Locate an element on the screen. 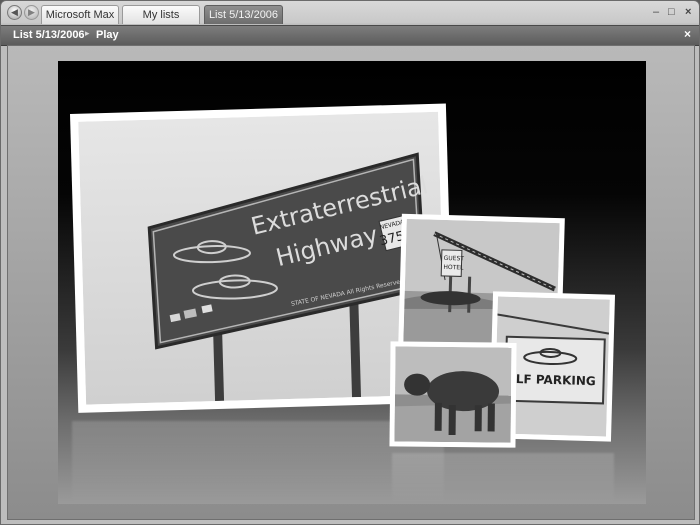 The height and width of the screenshot is (525, 700). close-window-button: × is located at coordinates (688, 12).